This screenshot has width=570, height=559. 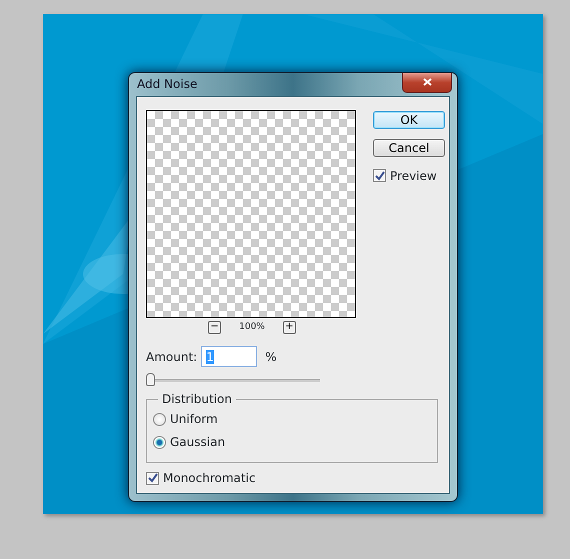 I want to click on group-legend: Distribution, so click(x=197, y=399).